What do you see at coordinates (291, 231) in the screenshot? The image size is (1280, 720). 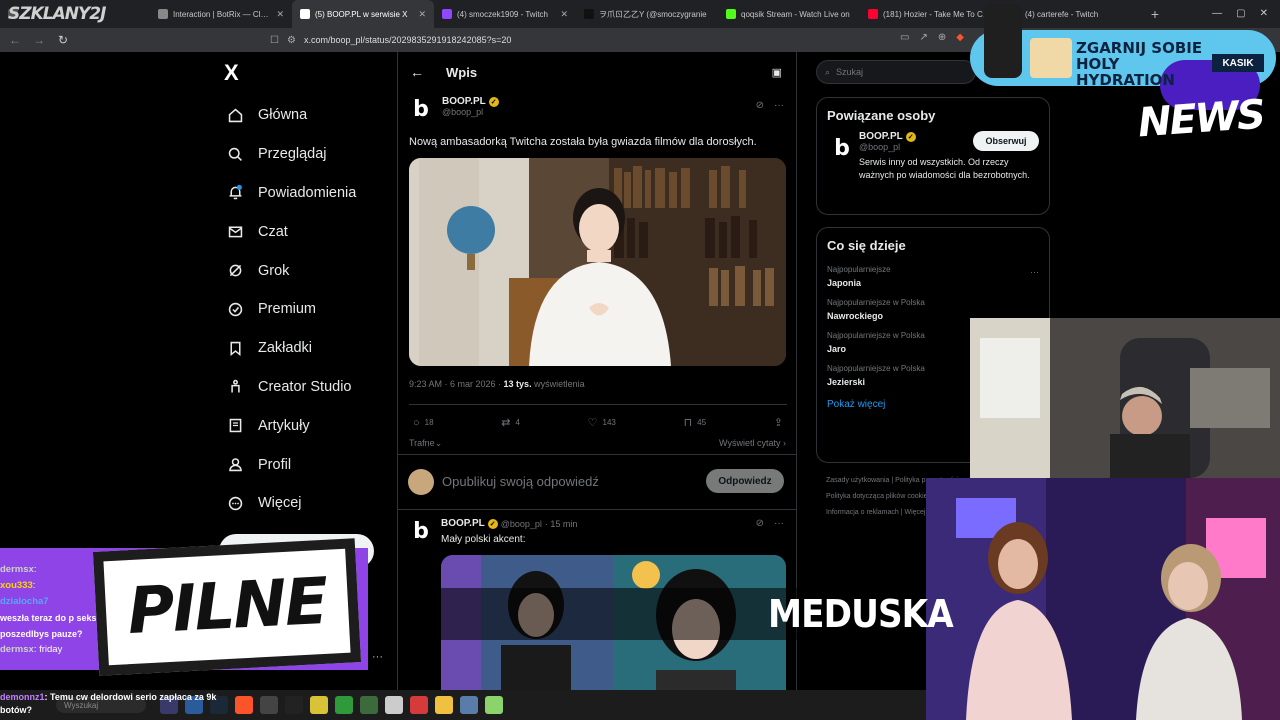 I see `nav-item-chat: Czat` at bounding box center [291, 231].